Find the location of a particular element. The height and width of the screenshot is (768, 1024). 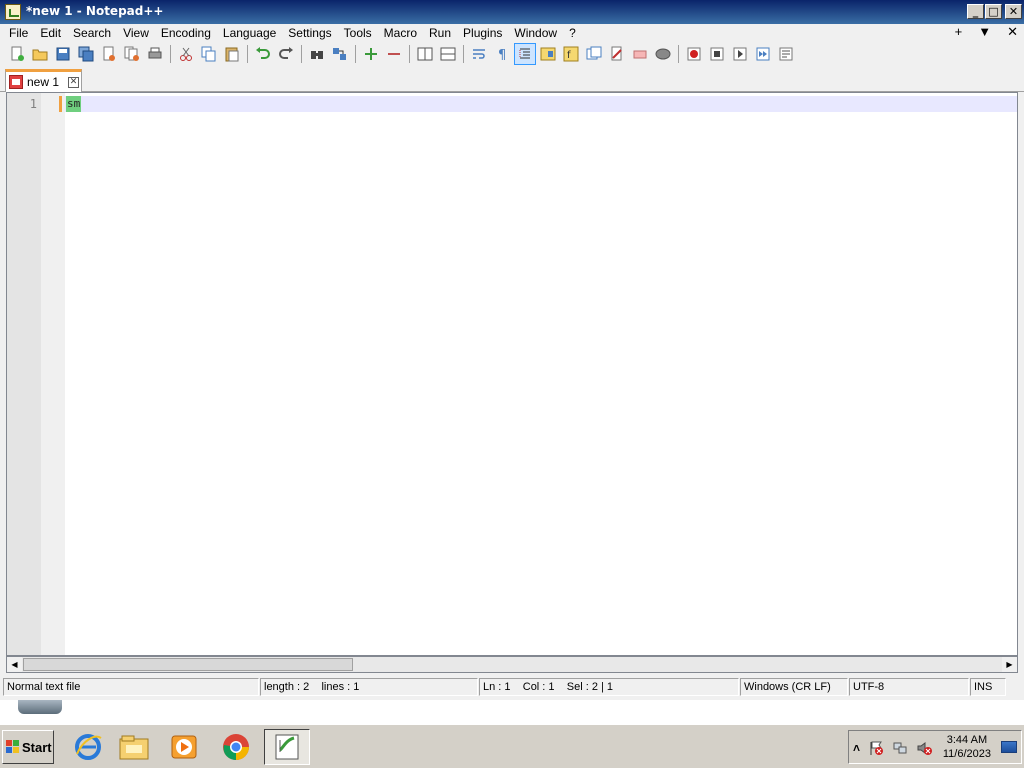

monitoring-icon is located at coordinates (617, 54).